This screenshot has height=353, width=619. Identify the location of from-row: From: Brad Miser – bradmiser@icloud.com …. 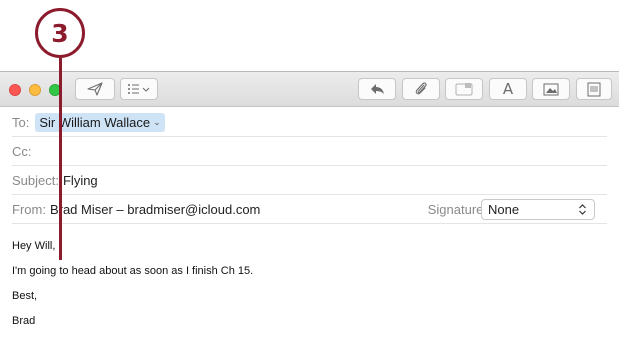
(309, 209).